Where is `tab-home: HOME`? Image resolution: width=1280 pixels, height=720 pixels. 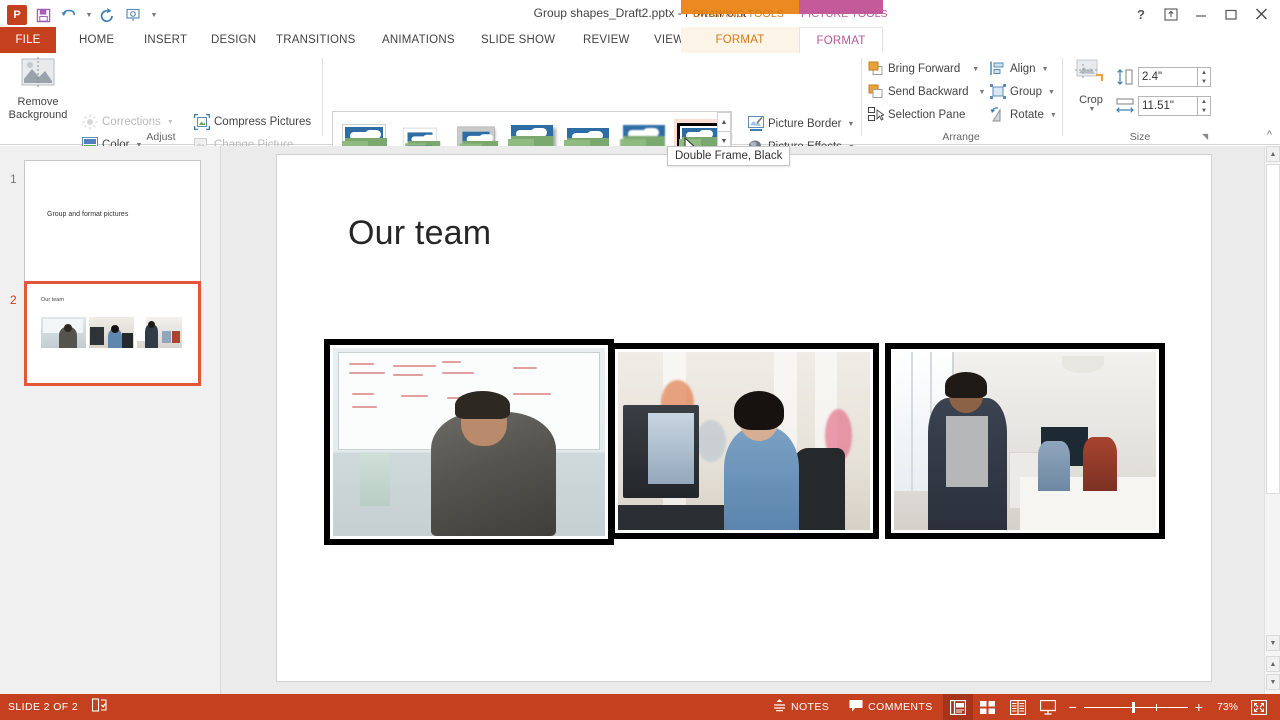 tab-home: HOME is located at coordinates (96, 40).